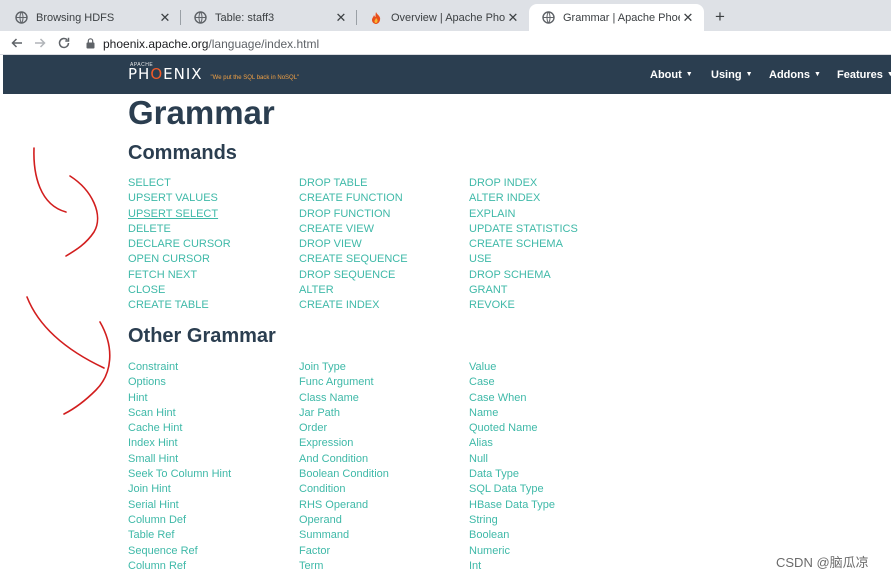  Describe the element at coordinates (344, 443) in the screenshot. I see `grammar-link: Expression` at that location.